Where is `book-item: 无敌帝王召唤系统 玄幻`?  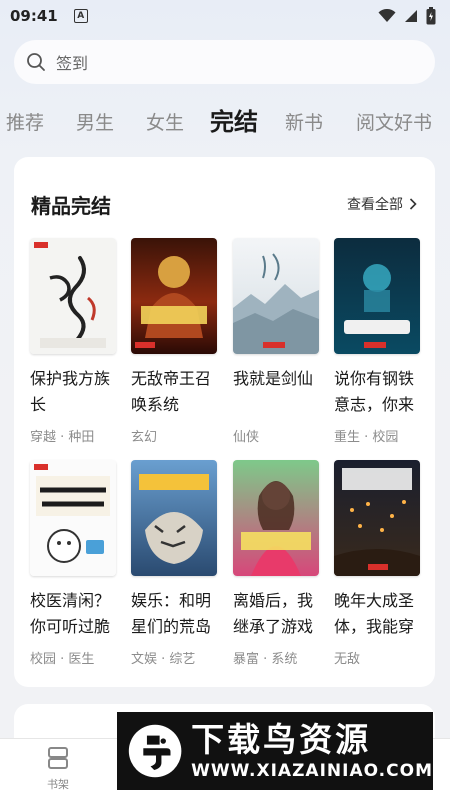
book-item: 无敌帝王召唤系统 玄幻 is located at coordinates (176, 341).